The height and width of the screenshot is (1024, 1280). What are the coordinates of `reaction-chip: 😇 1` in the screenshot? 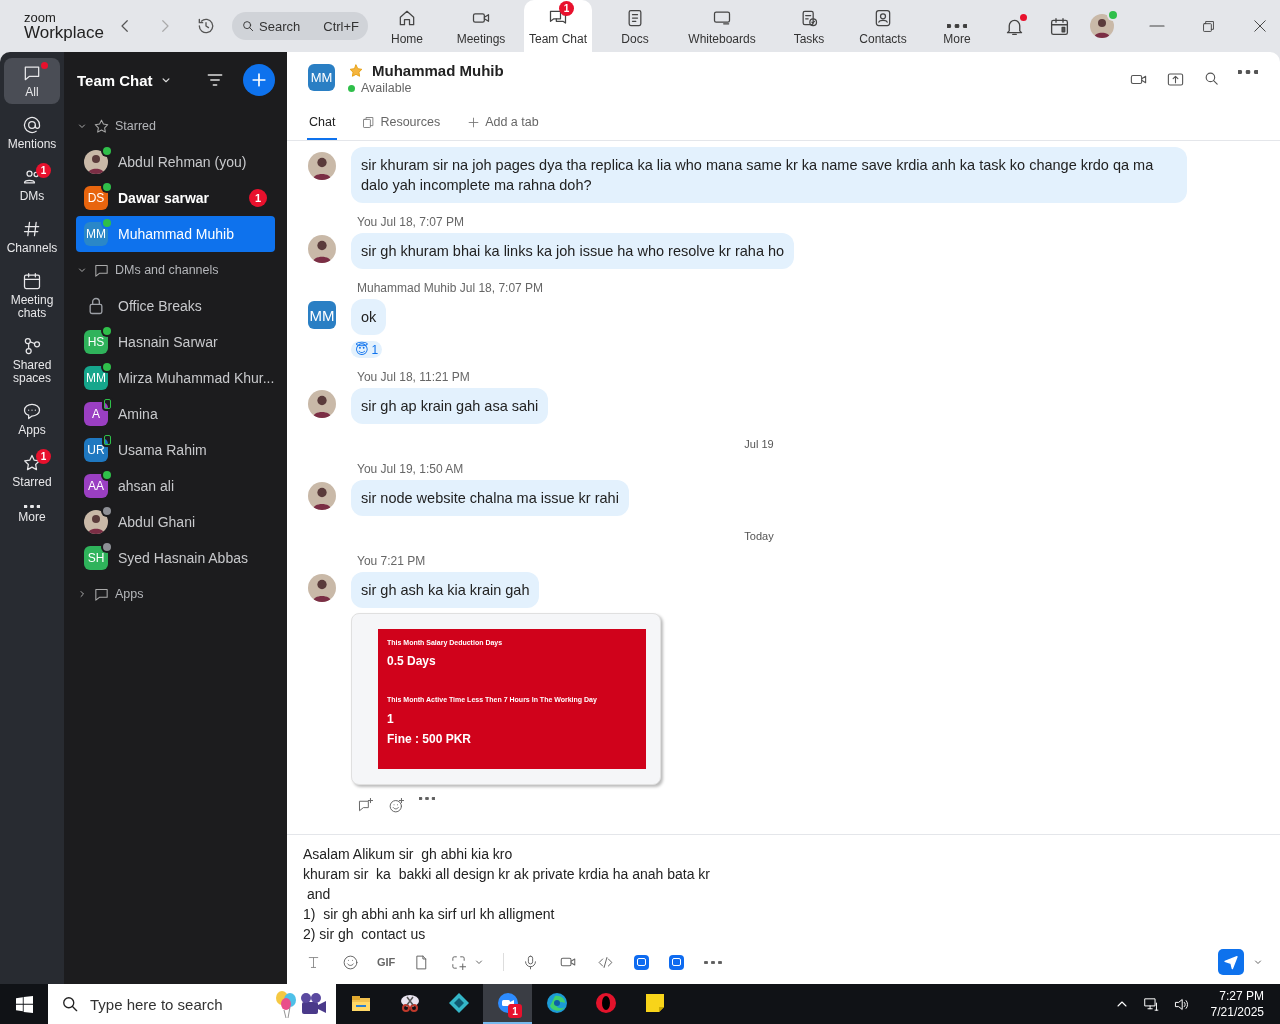 It's located at (367, 349).